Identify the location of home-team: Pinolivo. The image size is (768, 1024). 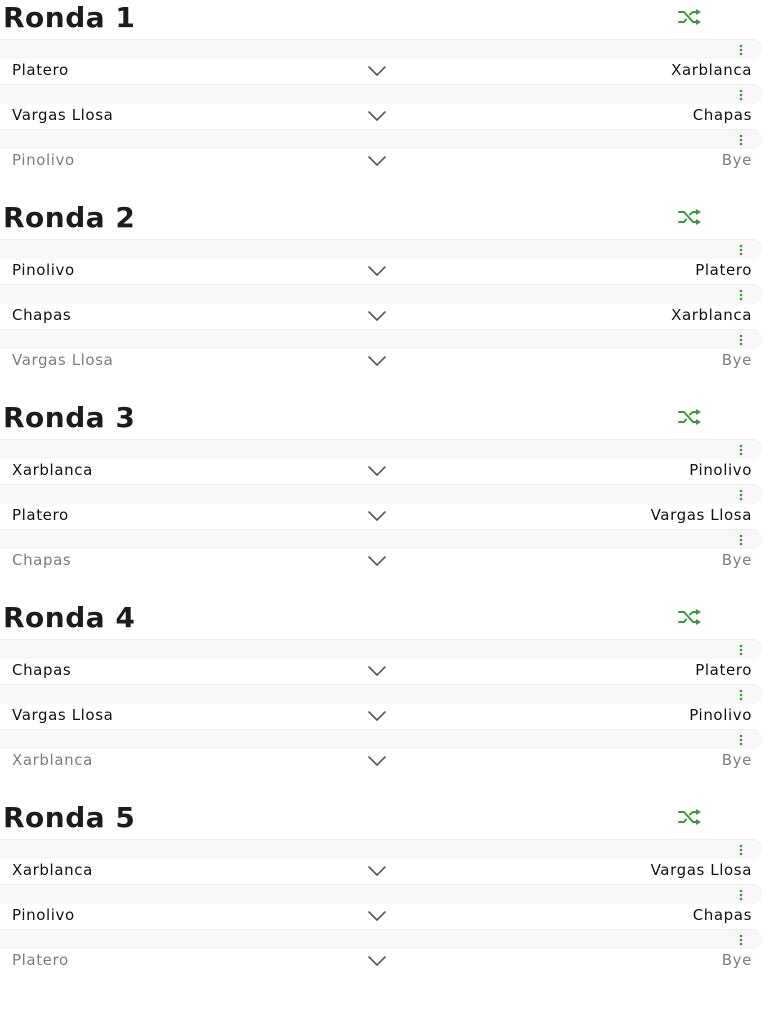
(43, 270).